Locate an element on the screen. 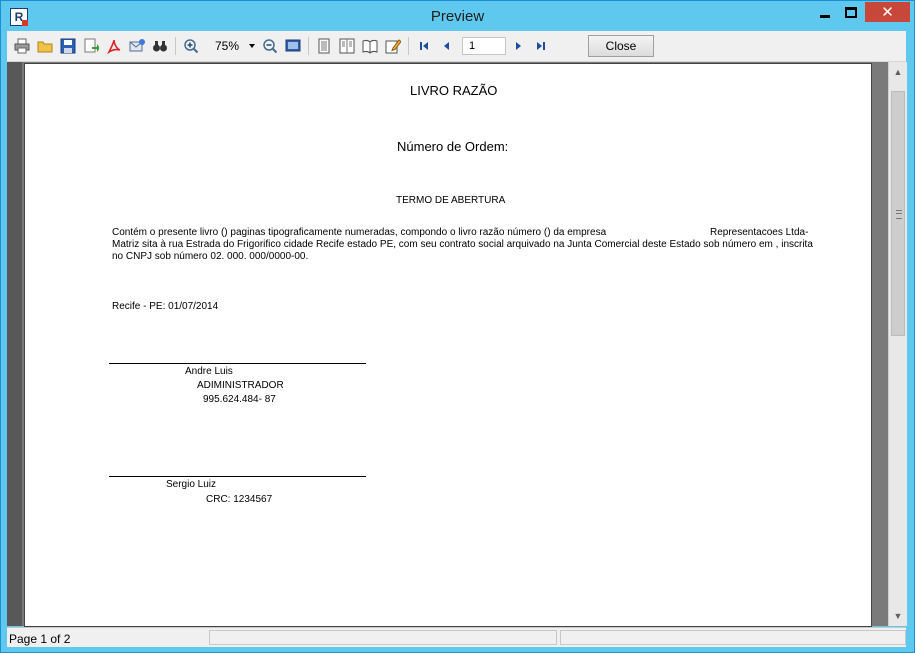  zoom-level-dropdown: 75% is located at coordinates (235, 46).